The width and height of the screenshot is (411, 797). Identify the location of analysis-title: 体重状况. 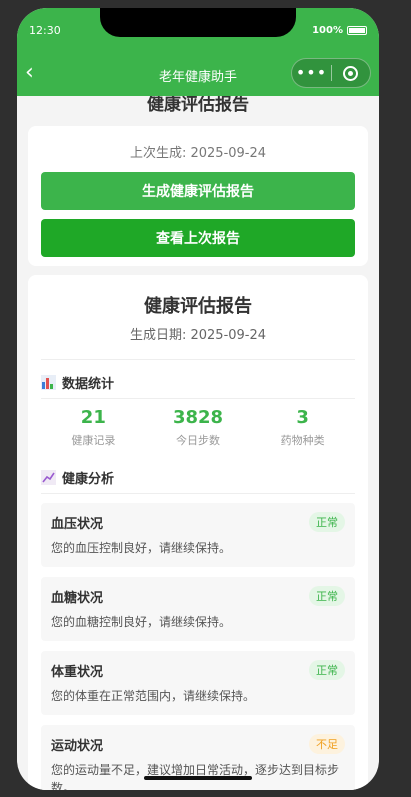
(77, 672).